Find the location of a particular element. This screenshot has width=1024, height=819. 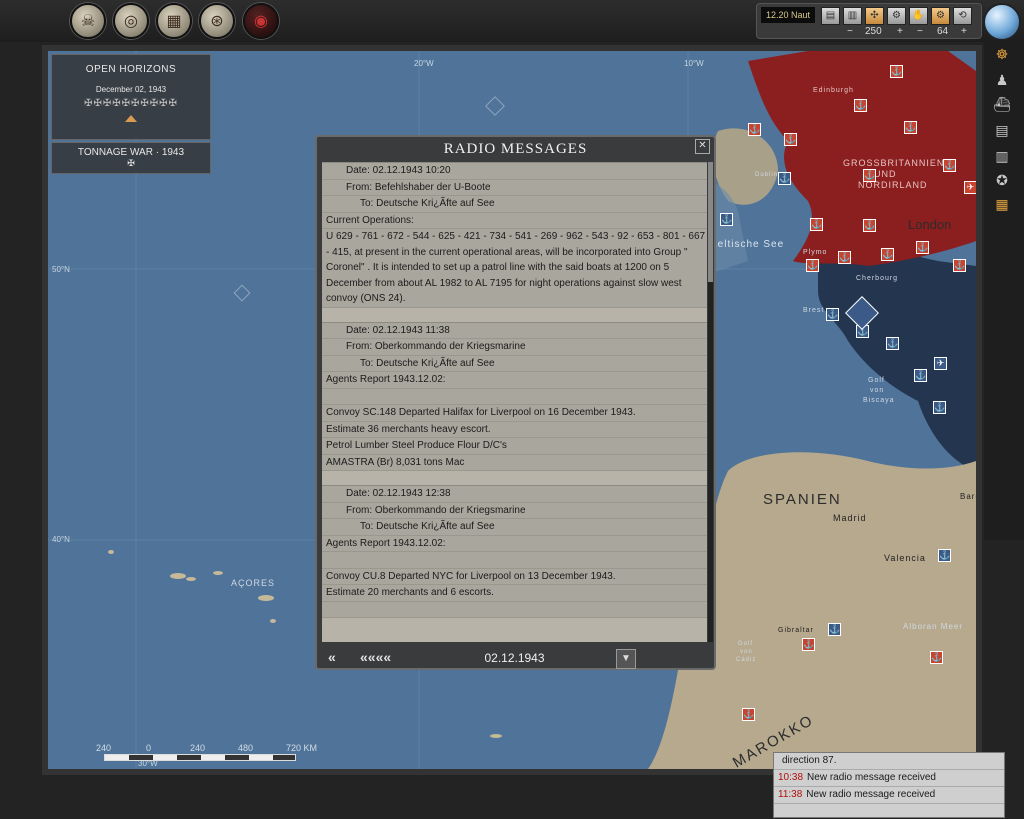

minus-right: − is located at coordinates (920, 31).